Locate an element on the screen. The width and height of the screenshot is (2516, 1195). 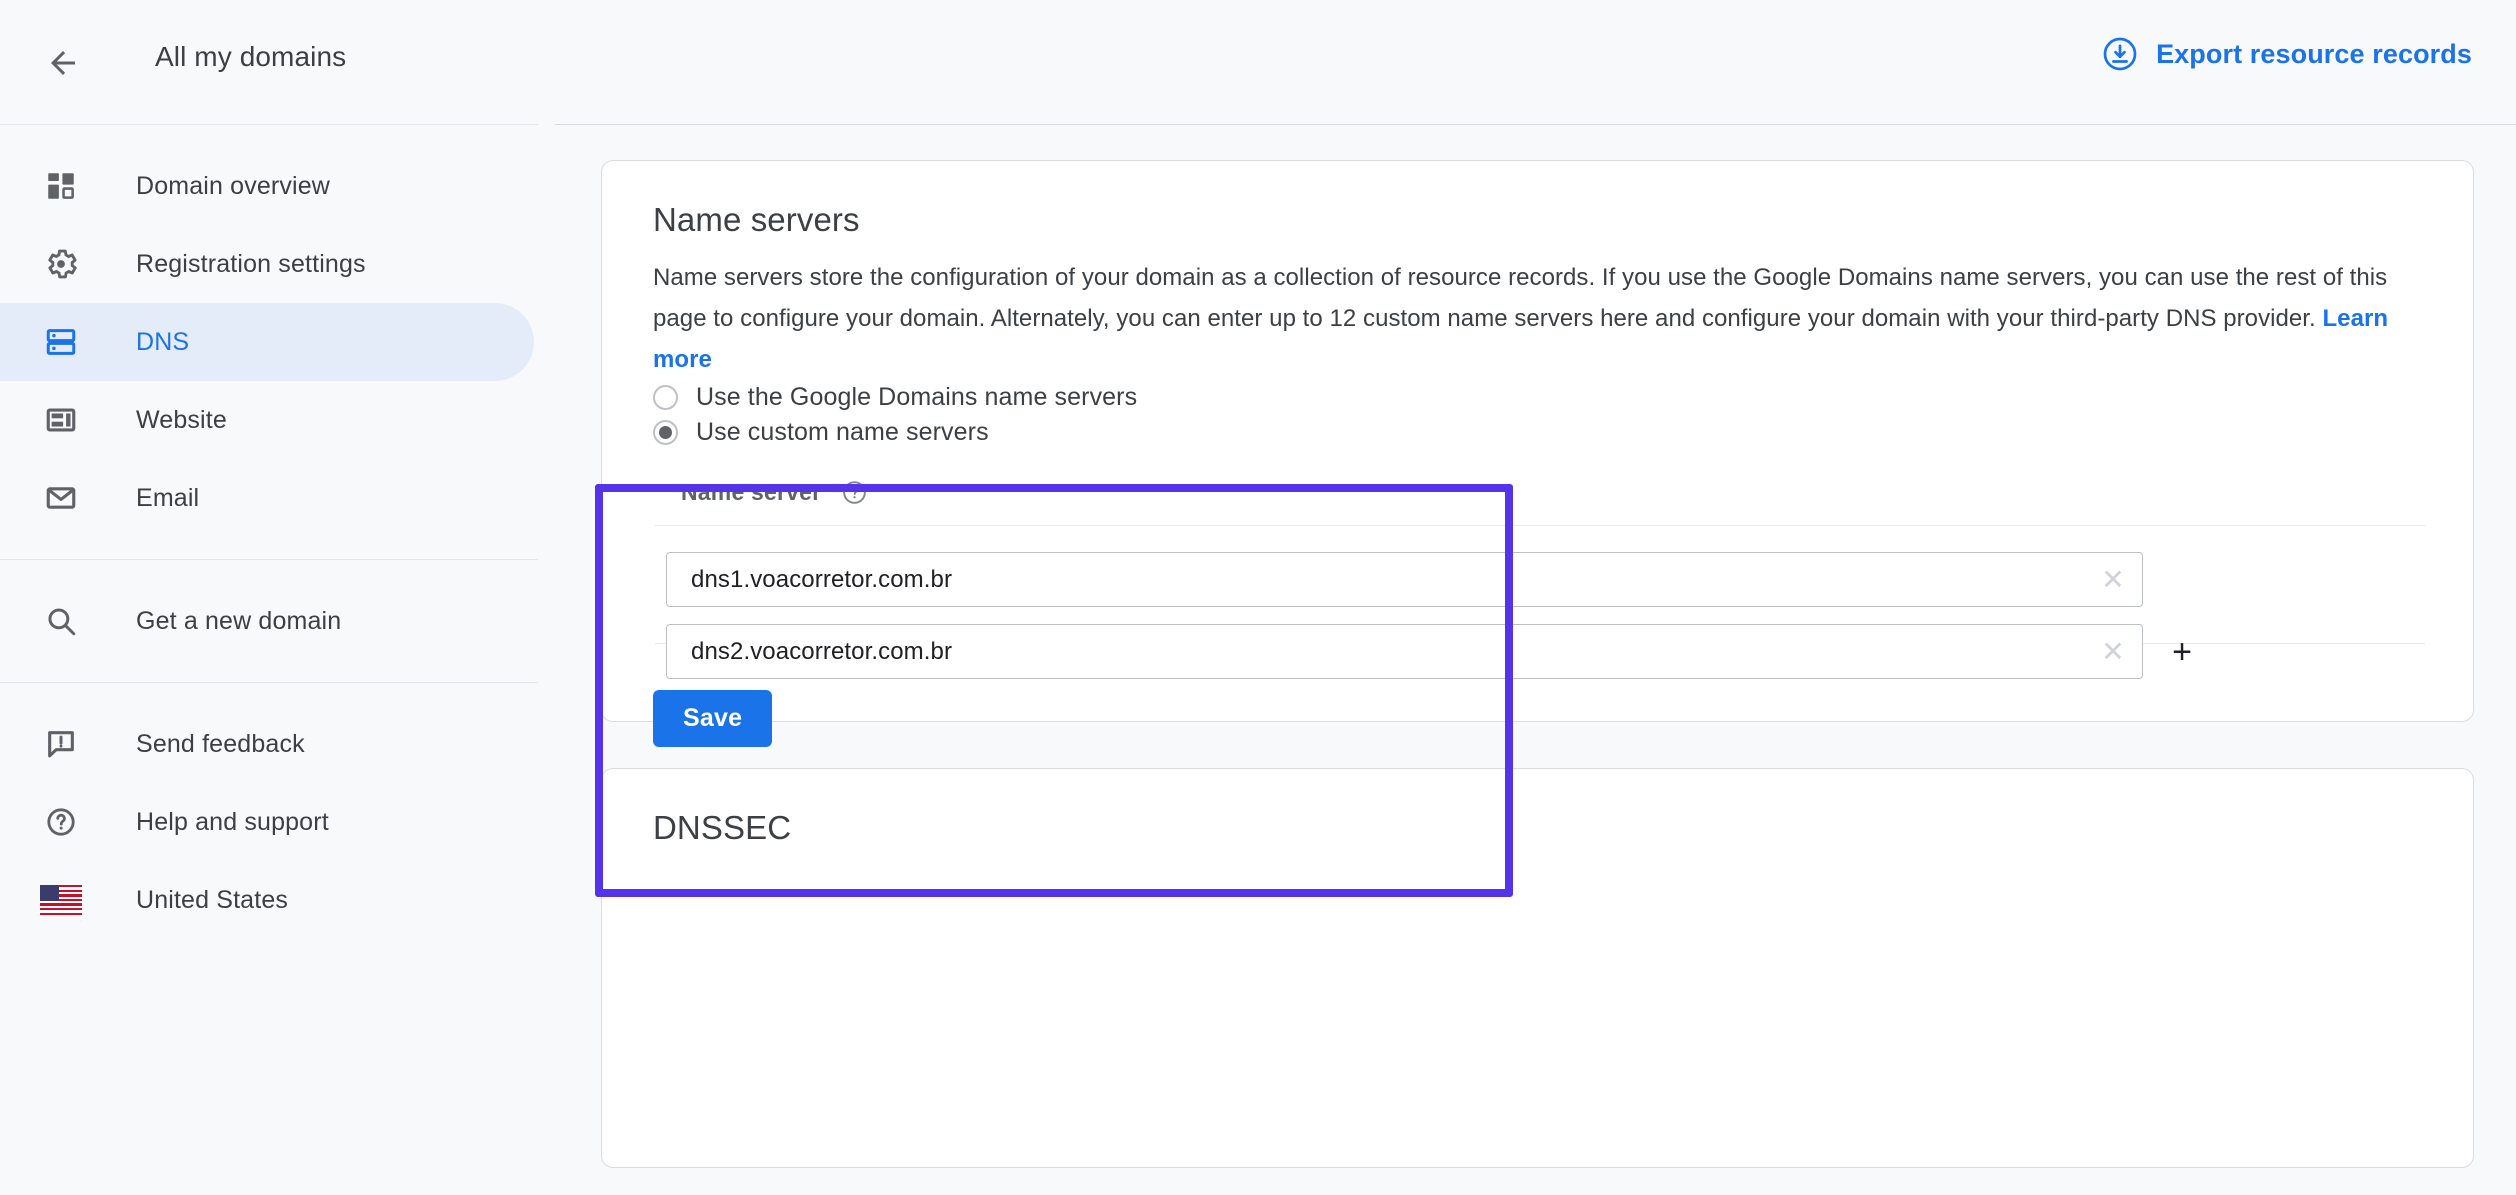
sidebar-item-get-a-new-domain: Get a new domain is located at coordinates (269, 621).